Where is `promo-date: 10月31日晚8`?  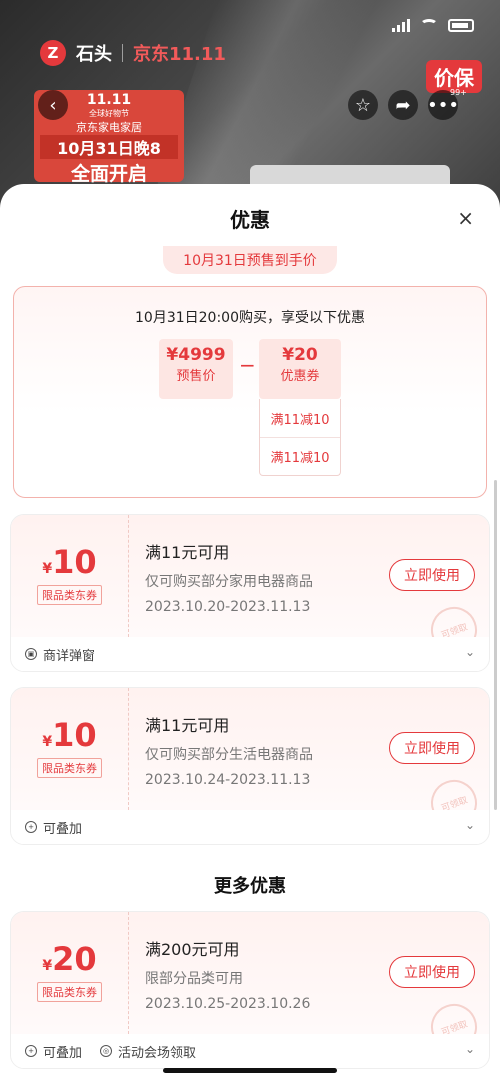
promo-date: 10月31日晚8 is located at coordinates (109, 147).